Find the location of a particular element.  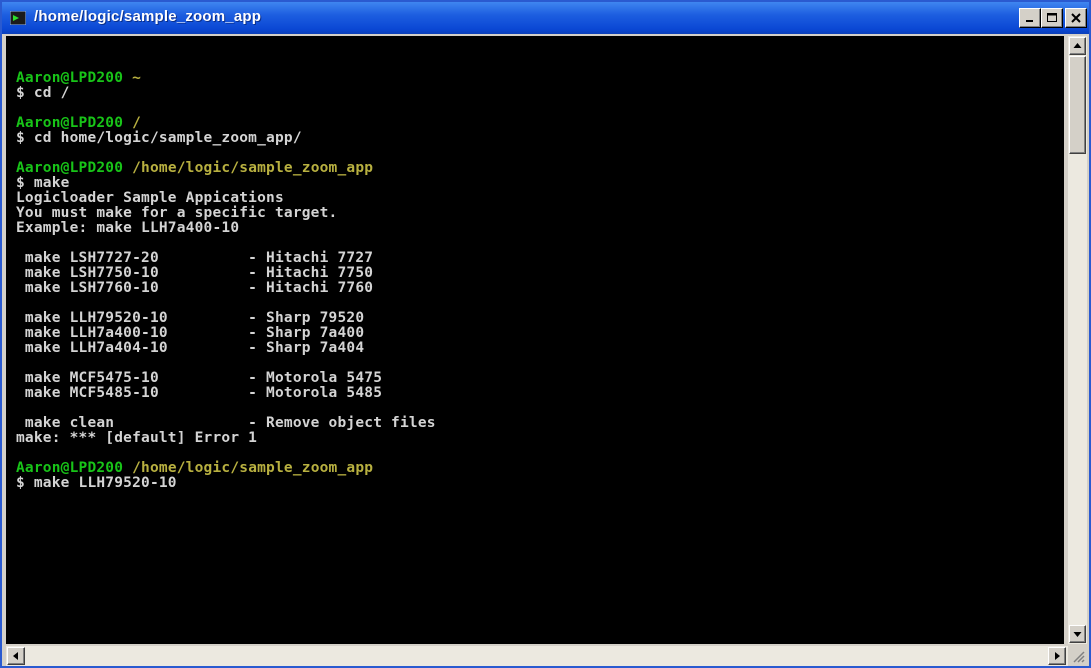

output-line: make LLH7a404-10 - Sharp 7a404 is located at coordinates (190, 348).